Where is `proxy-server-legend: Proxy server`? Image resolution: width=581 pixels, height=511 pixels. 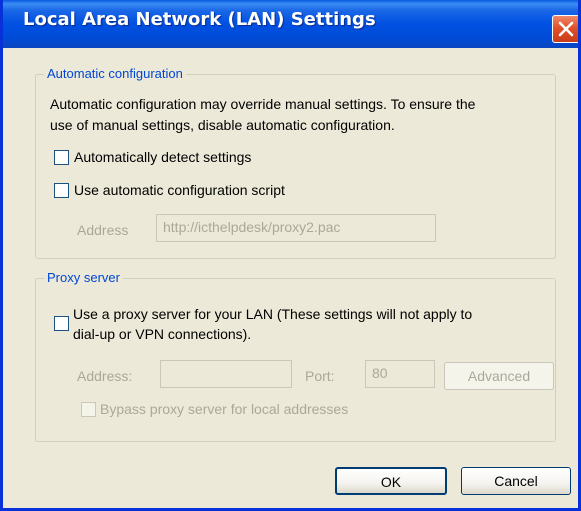 proxy-server-legend: Proxy server is located at coordinates (83, 277).